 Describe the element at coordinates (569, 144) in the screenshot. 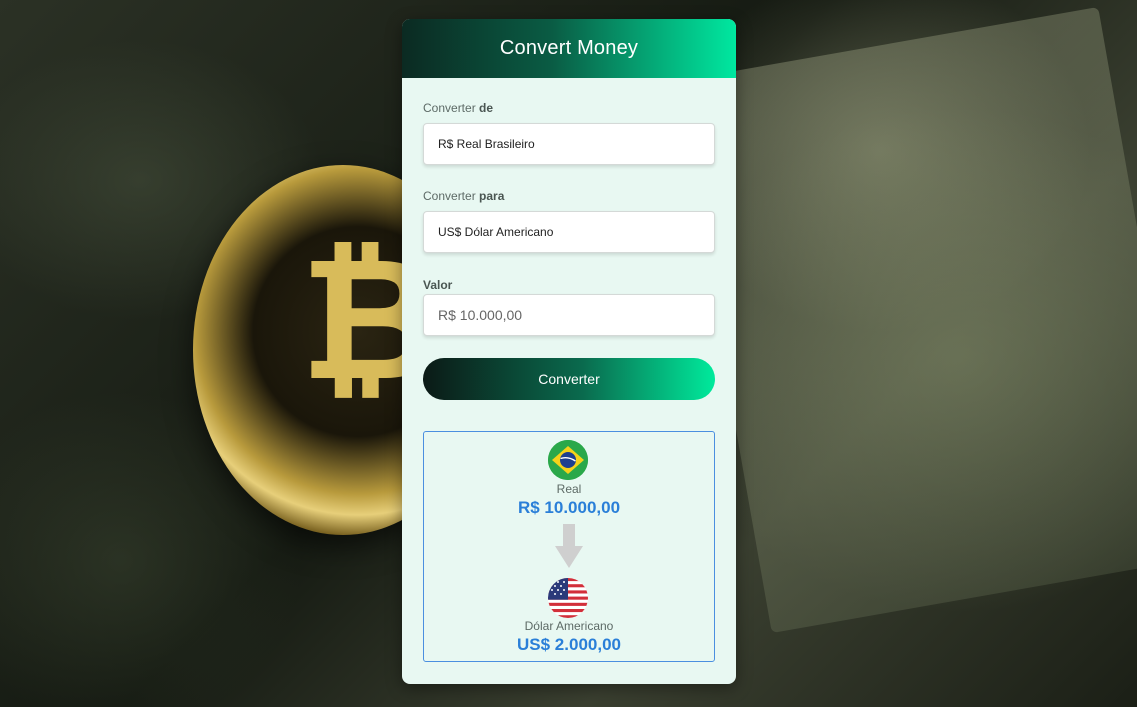

I see `from-currency-select: R$ Real Brasileiro` at that location.